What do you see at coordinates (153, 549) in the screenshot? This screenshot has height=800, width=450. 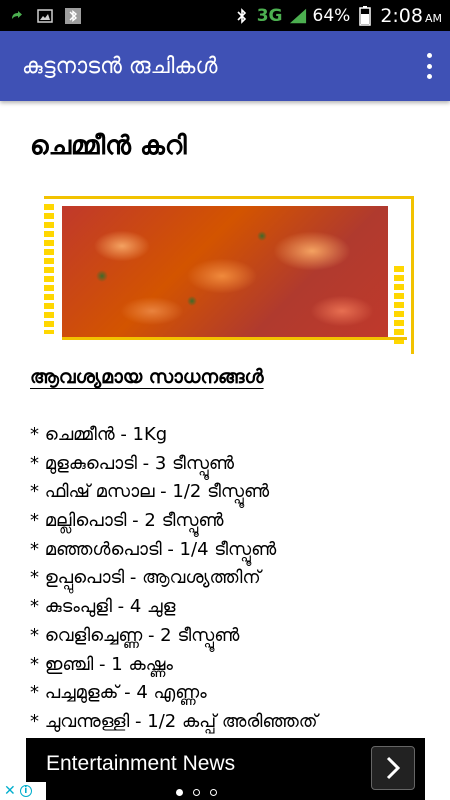 I see `ingredient-item: * മഞ്ഞൾപൊടി - 1/4 ടീസ്പൂൺ` at bounding box center [153, 549].